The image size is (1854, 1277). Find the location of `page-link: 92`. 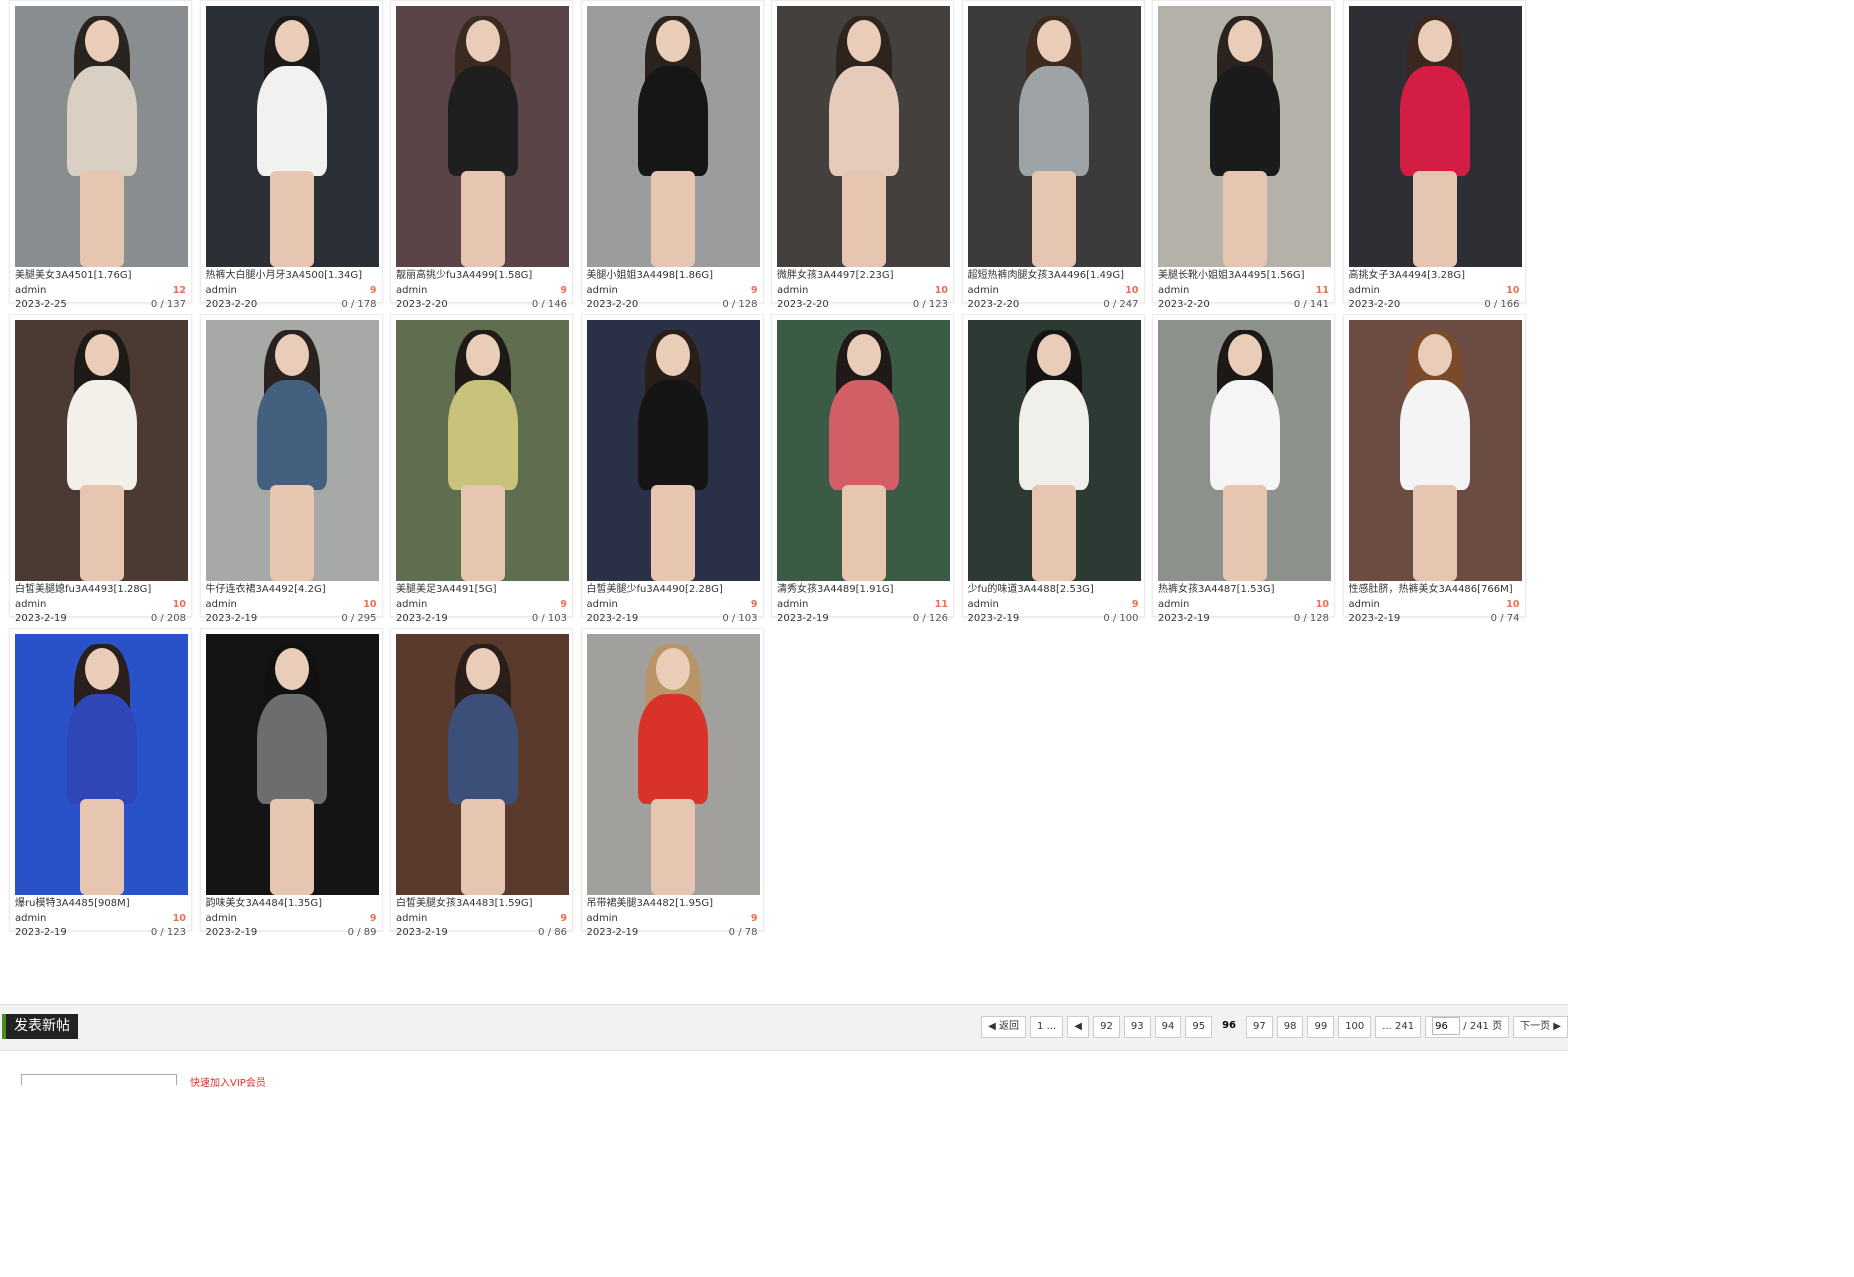

page-link: 92 is located at coordinates (1106, 1027).